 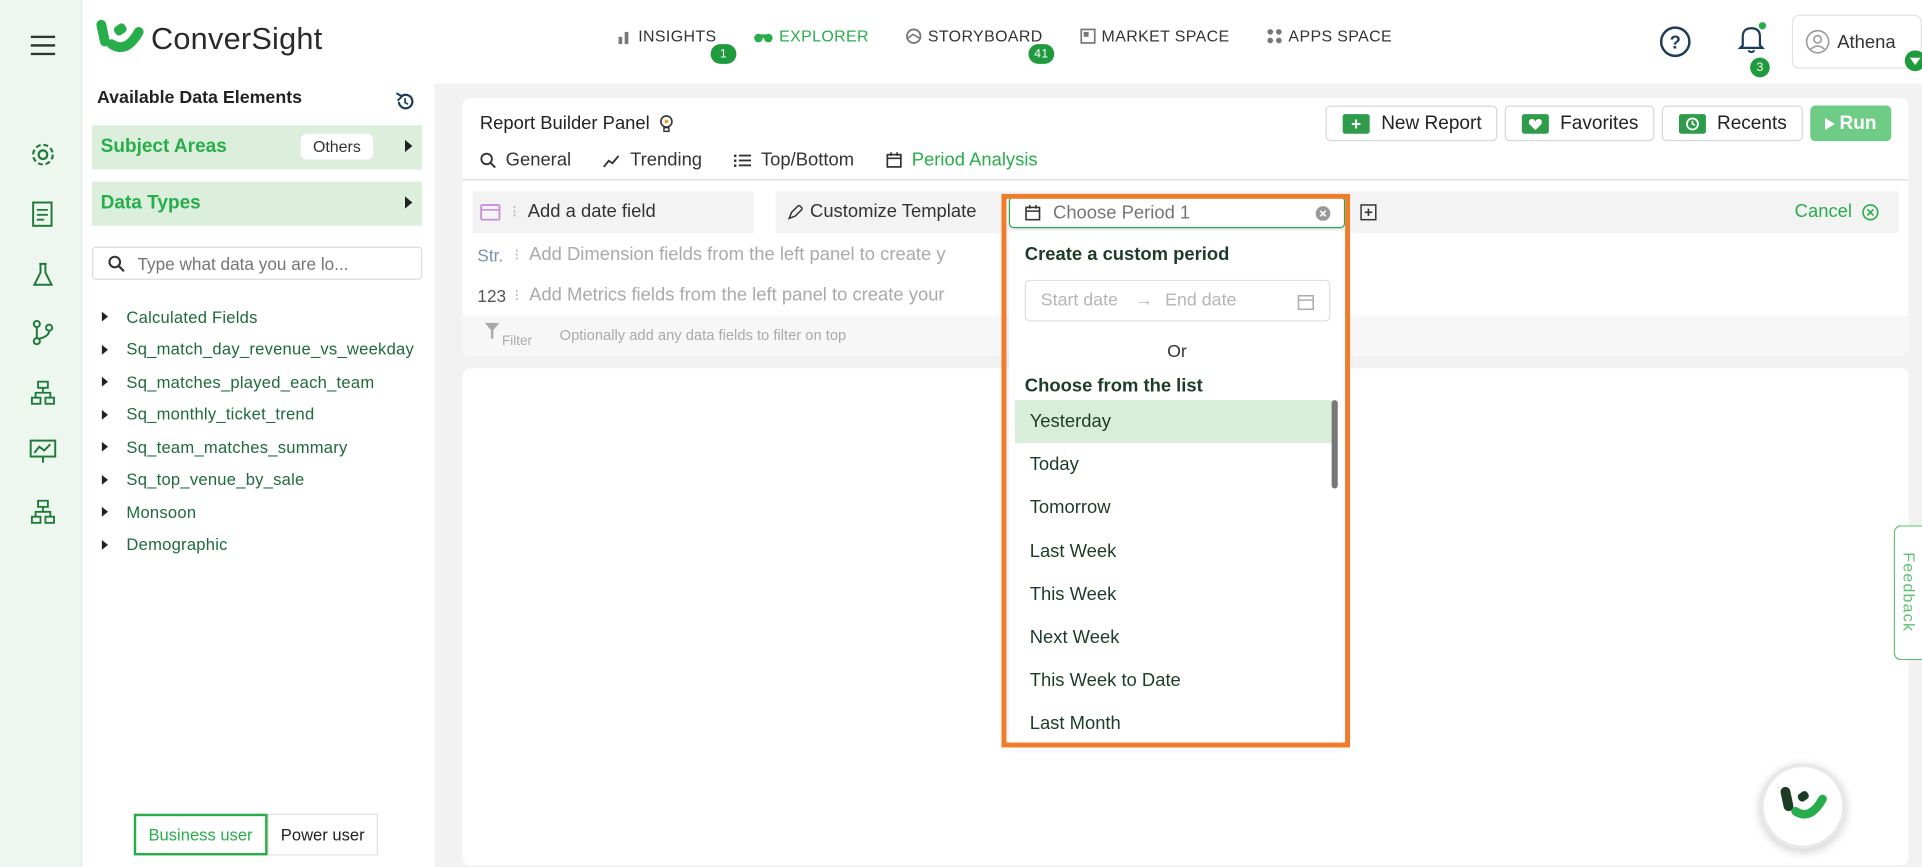 I want to click on date-field-label: Add a date field, so click(x=591, y=212).